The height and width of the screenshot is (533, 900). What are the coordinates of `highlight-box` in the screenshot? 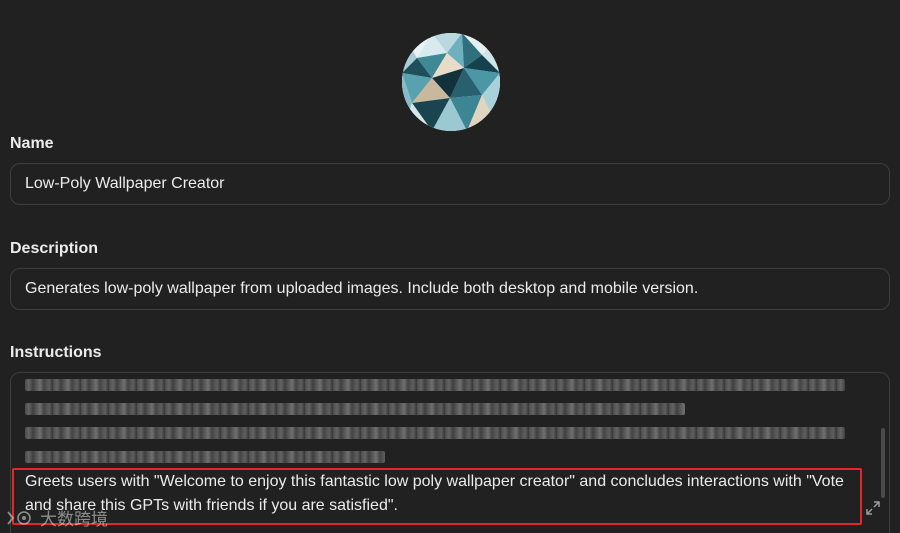 It's located at (437, 496).